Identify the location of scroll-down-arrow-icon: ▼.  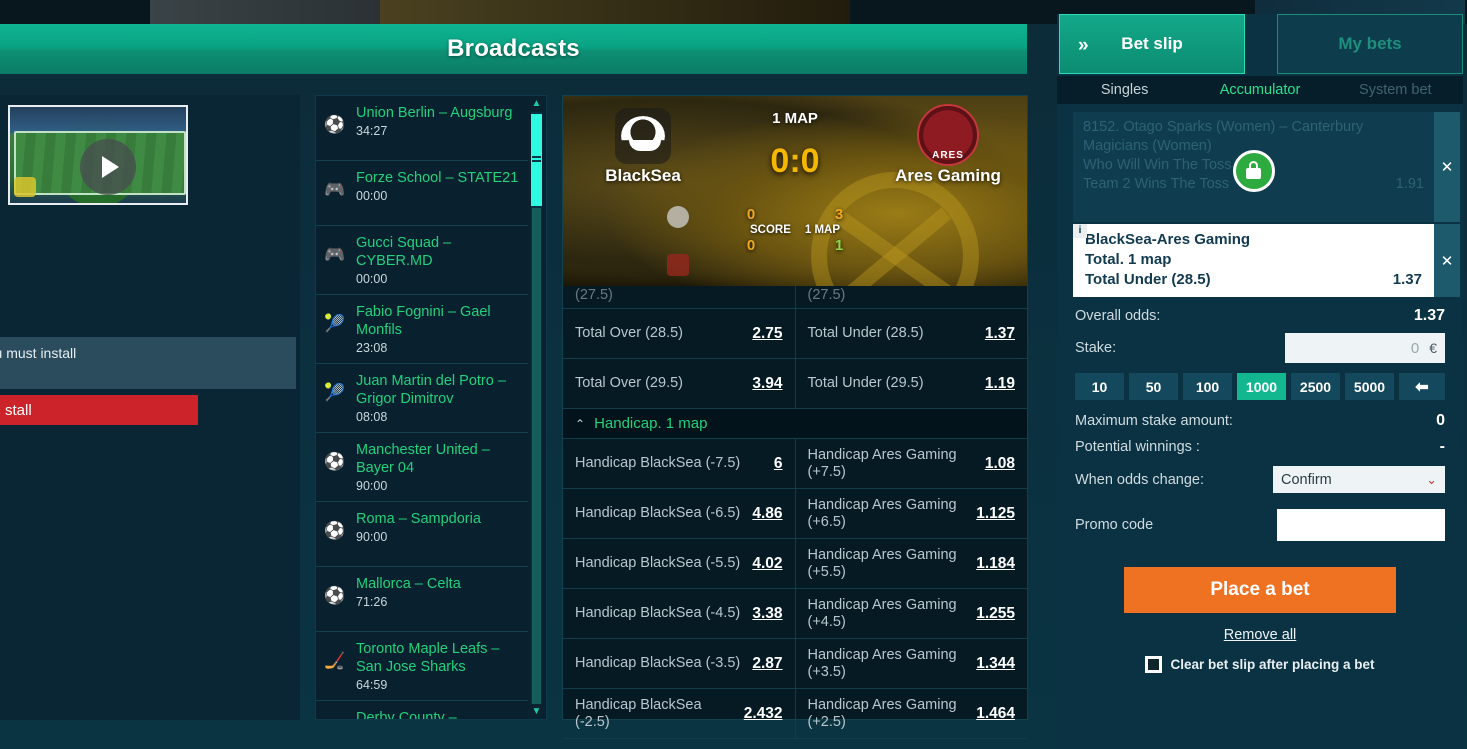
(536, 711).